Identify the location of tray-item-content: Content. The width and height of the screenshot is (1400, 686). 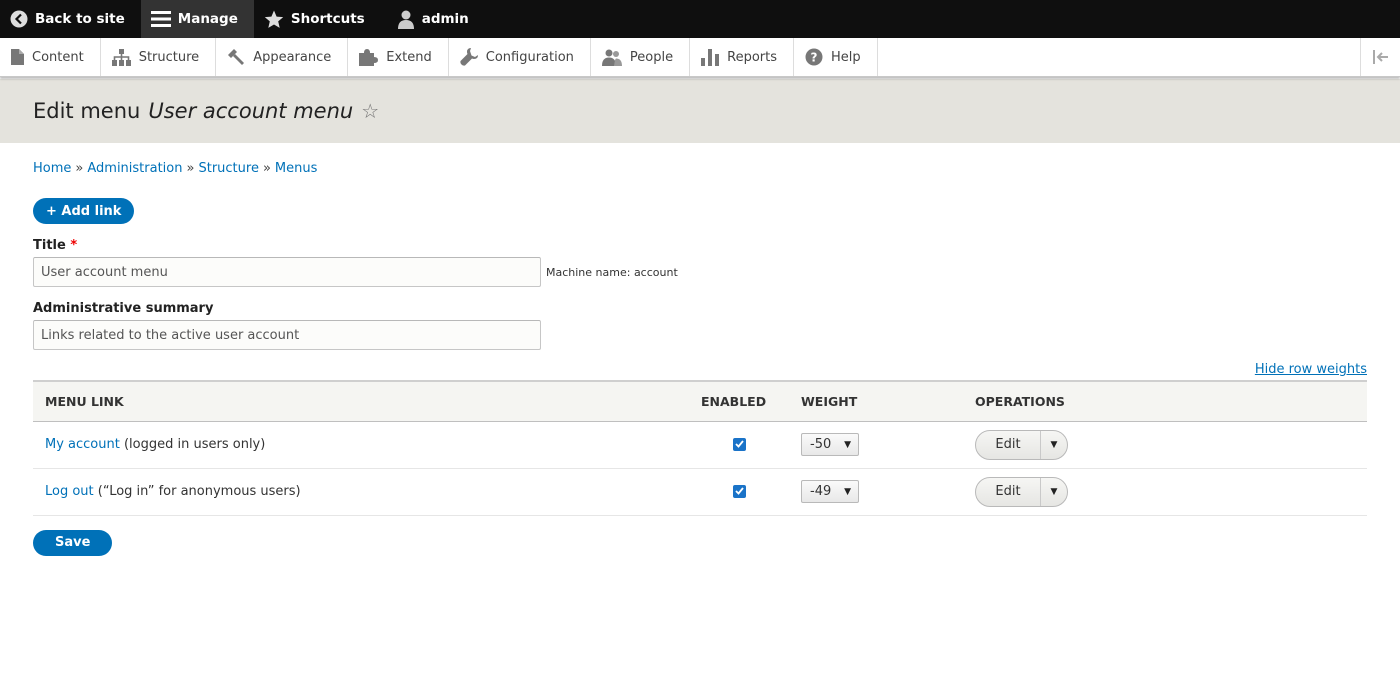
(50, 57).